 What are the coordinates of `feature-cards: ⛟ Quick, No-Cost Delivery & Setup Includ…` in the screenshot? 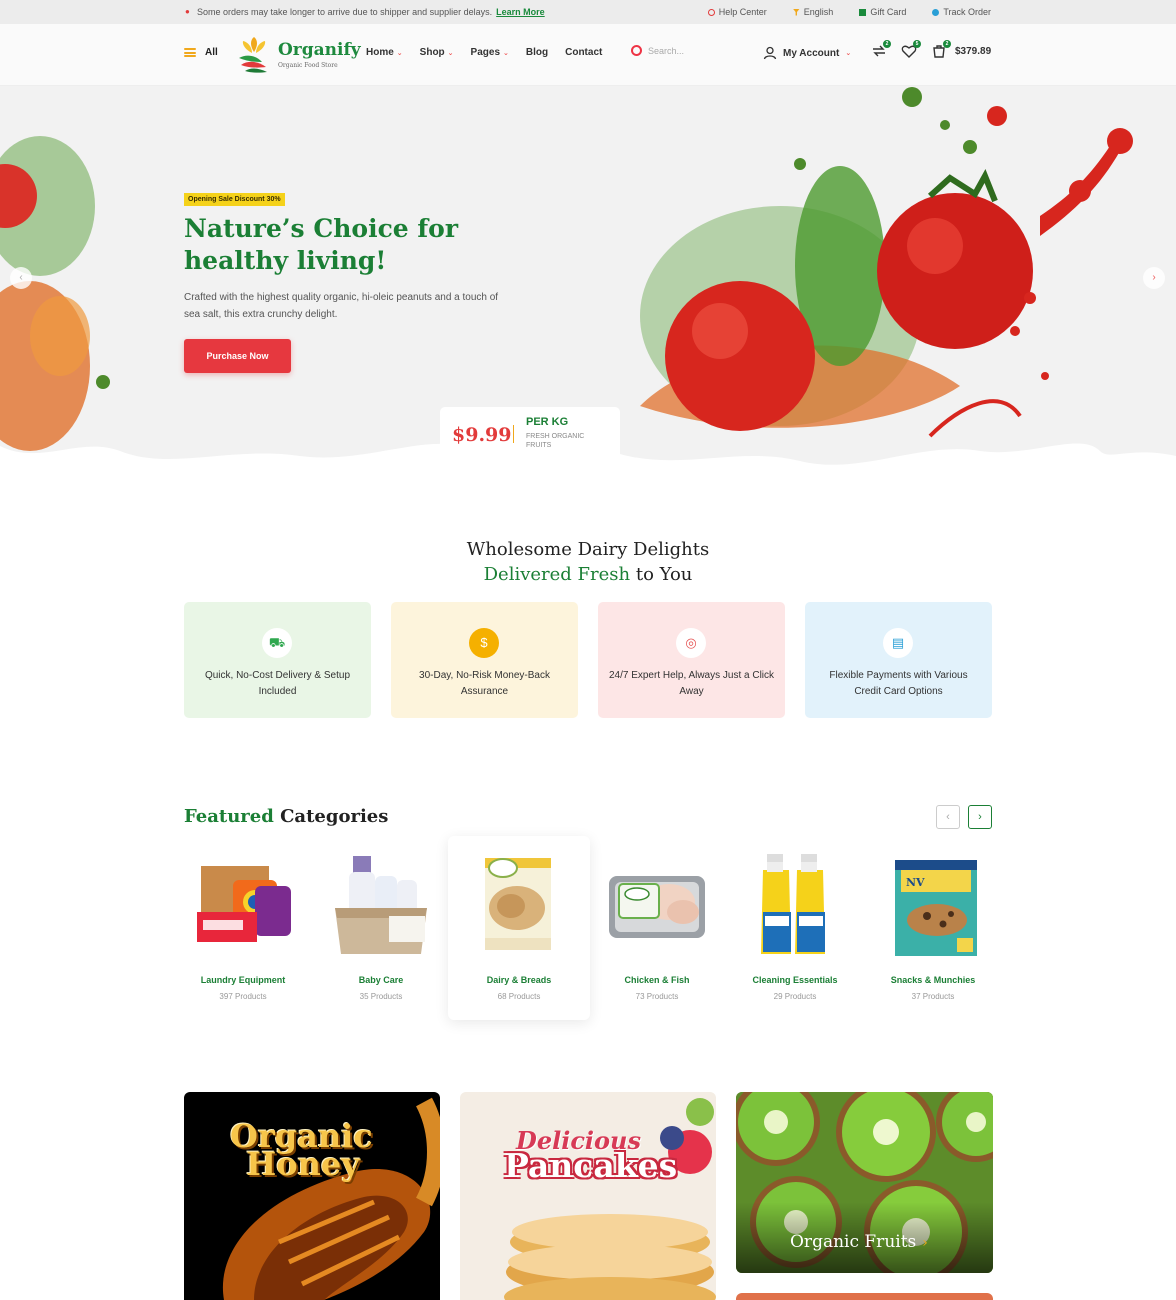 It's located at (588, 660).